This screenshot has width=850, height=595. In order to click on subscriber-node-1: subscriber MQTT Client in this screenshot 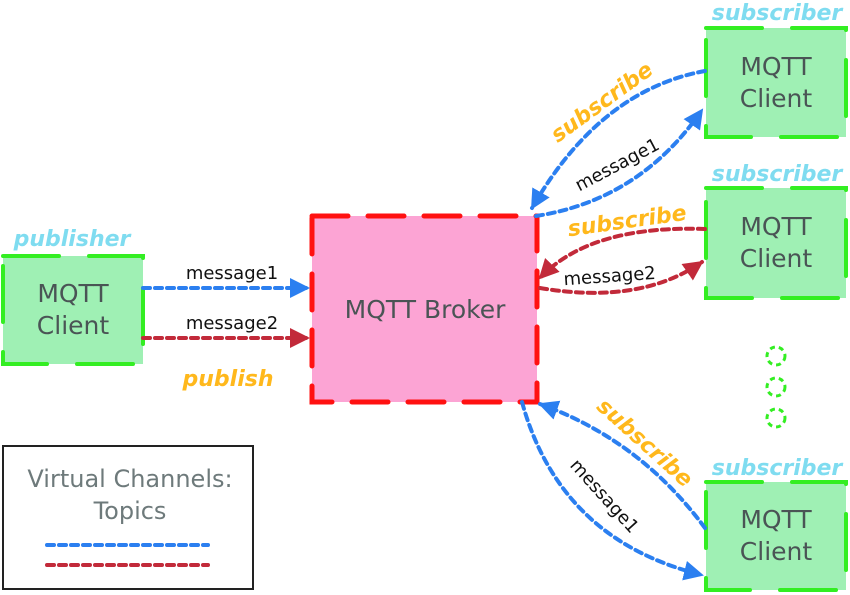, I will do `click(776, 70)`.